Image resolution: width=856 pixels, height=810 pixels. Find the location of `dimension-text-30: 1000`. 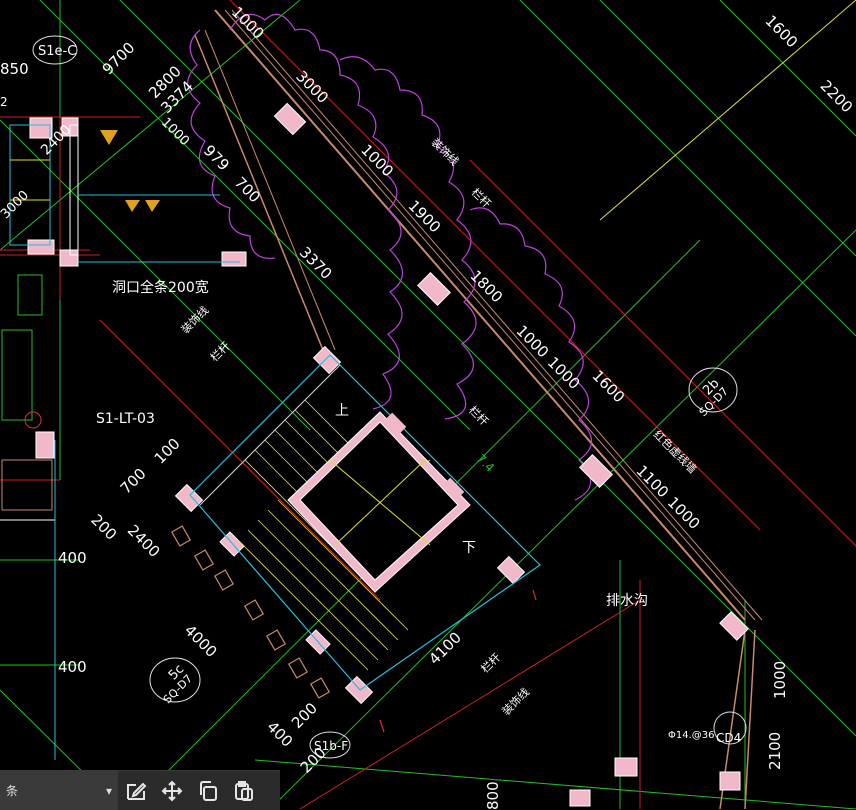

dimension-text-30: 1000 is located at coordinates (780, 680).